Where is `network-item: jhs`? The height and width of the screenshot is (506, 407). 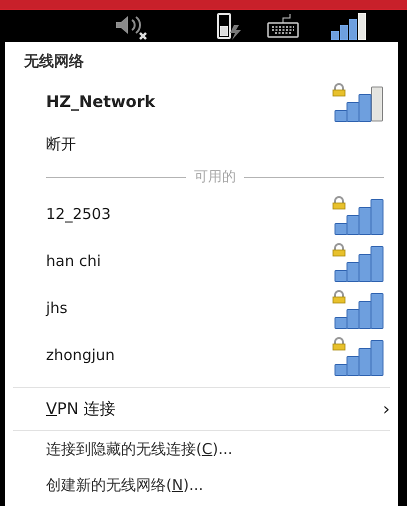
network-item: jhs is located at coordinates (201, 308).